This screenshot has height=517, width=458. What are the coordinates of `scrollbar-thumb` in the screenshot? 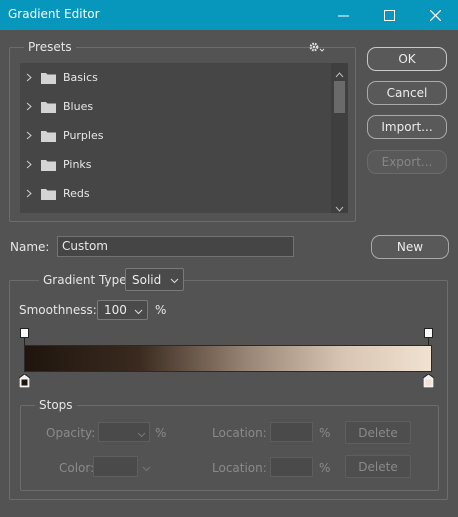 It's located at (339, 97).